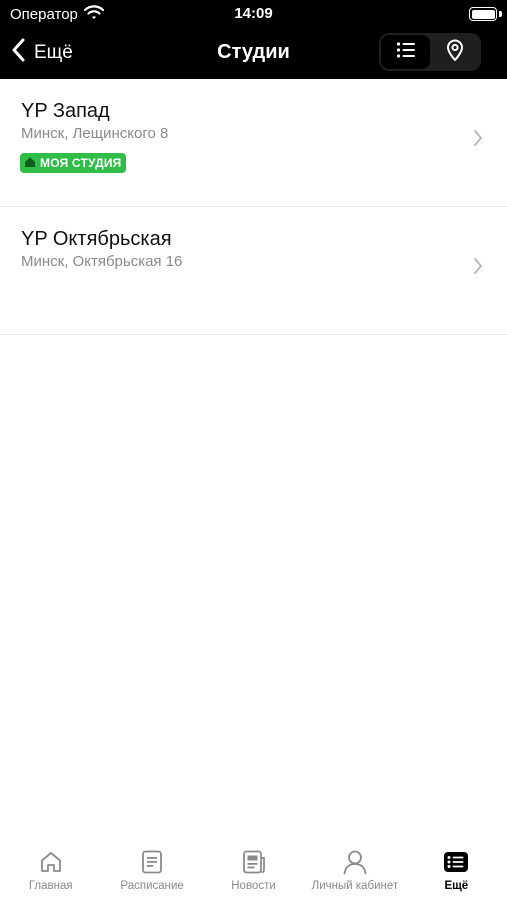 This screenshot has height=900, width=507. I want to click on map-pin-icon, so click(455, 52).